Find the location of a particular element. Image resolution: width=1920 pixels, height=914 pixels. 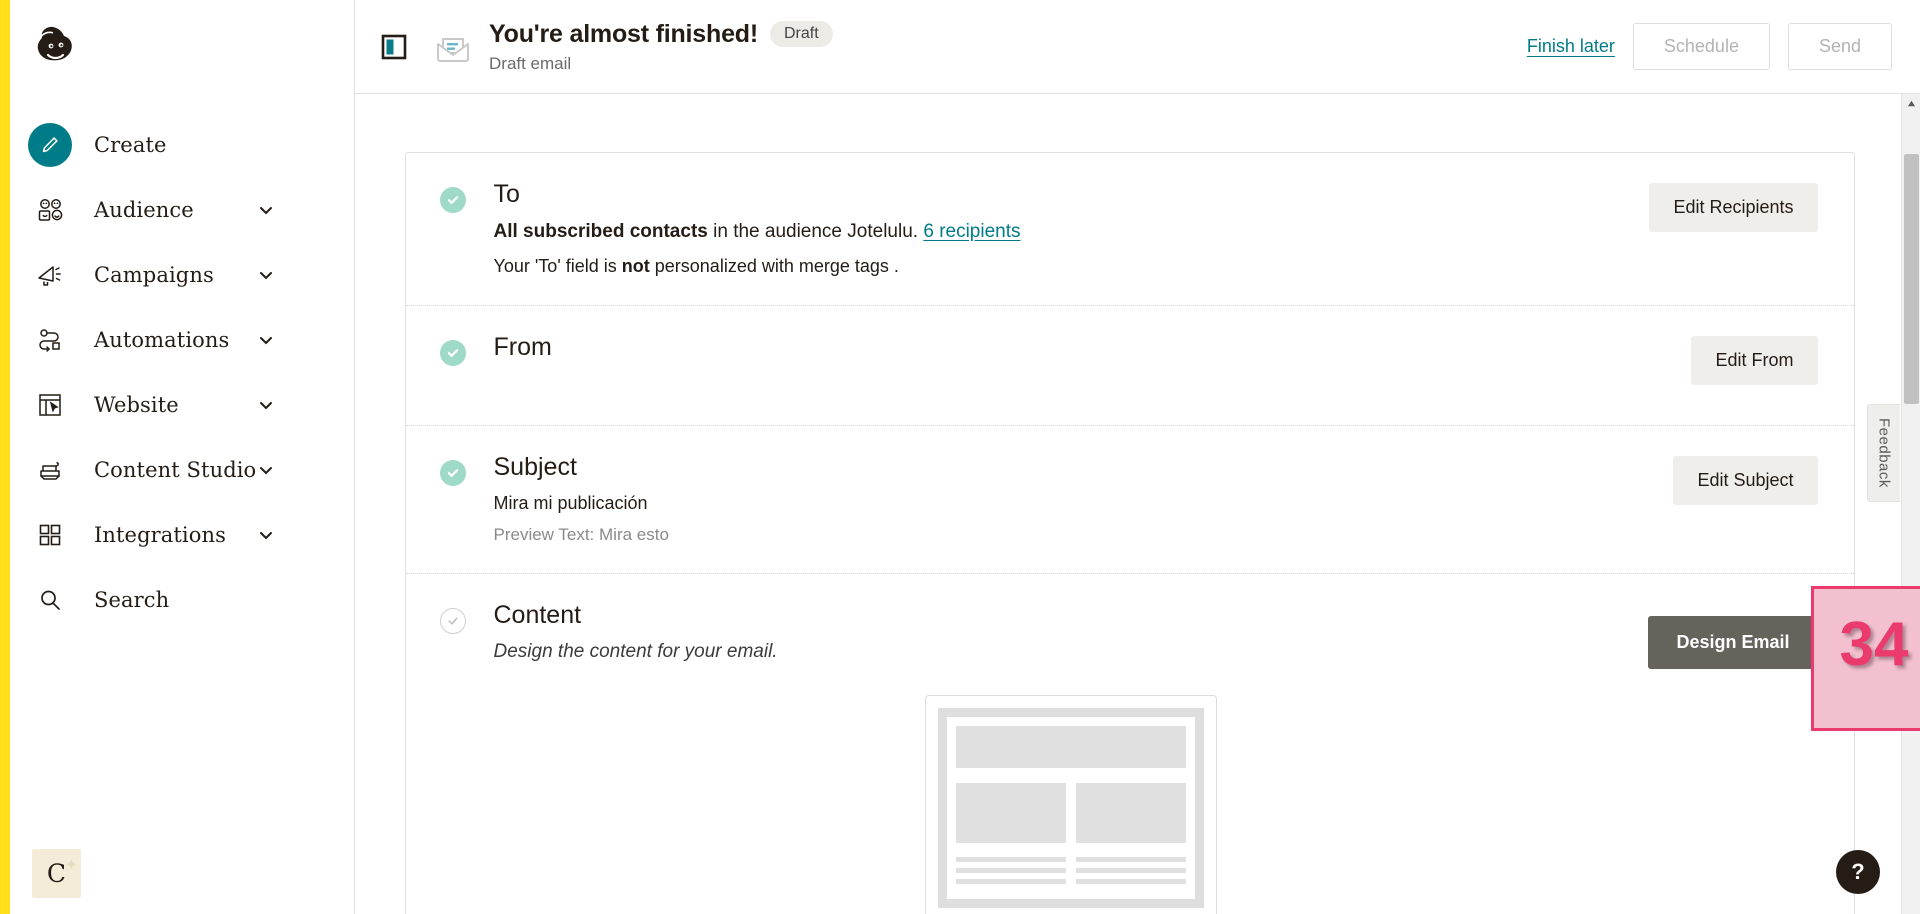

header-actions: Finish later Schedule Send is located at coordinates (1709, 46).